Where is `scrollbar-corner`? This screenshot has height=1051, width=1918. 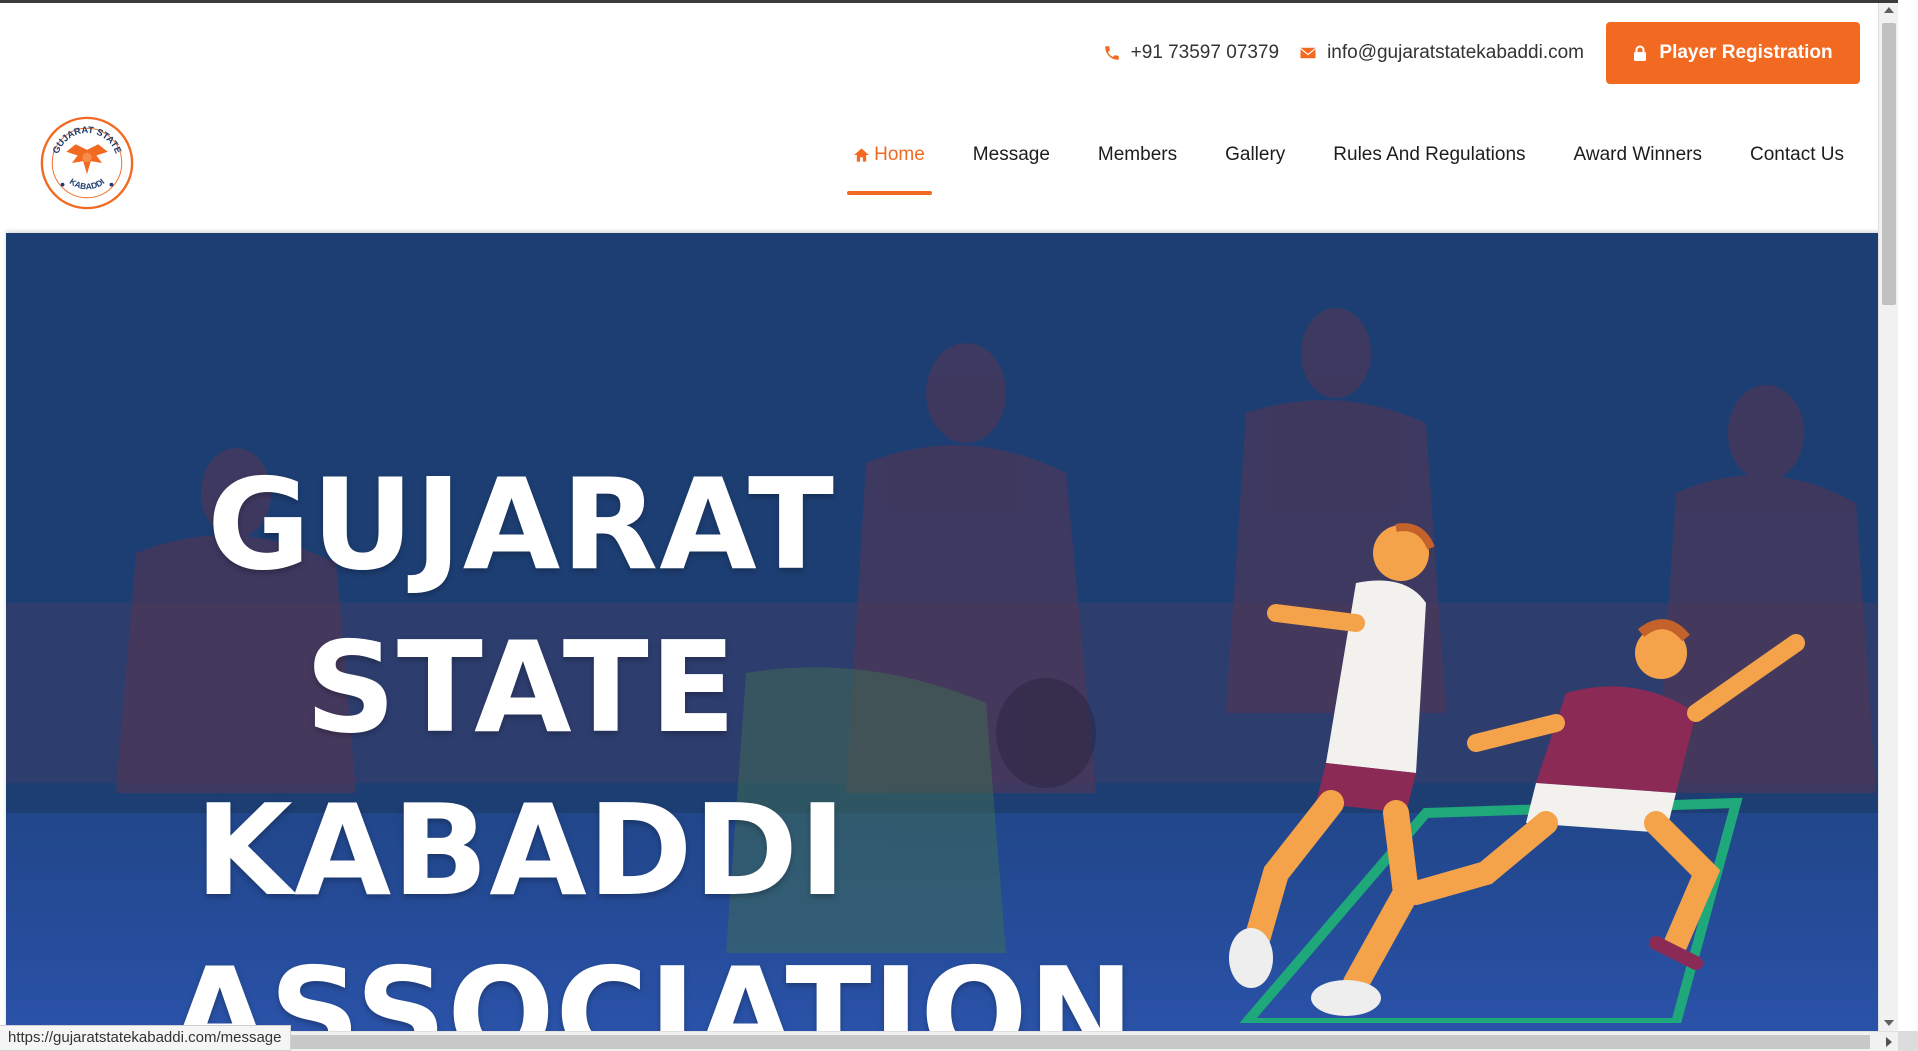 scrollbar-corner is located at coordinates (1908, 1041).